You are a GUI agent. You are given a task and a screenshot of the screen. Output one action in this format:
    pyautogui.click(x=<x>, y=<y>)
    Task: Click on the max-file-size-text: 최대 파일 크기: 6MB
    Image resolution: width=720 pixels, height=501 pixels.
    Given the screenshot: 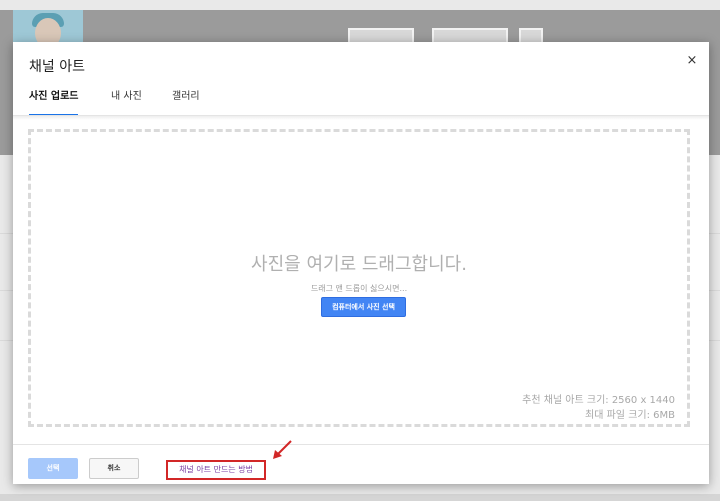 What is the action you would take?
    pyautogui.click(x=630, y=415)
    